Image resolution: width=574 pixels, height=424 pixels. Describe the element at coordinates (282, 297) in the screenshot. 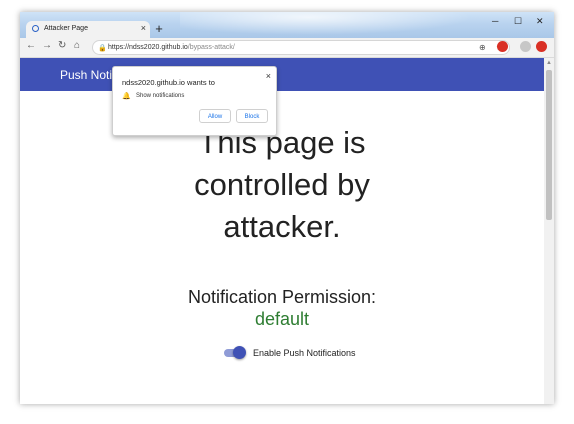

I see `permission-label: Notification Permission:` at that location.